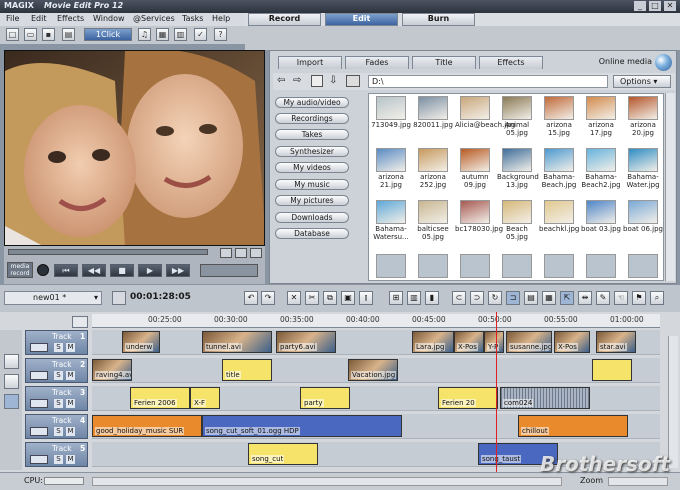 Image resolution: width=680 pixels, height=490 pixels. I want to click on track-header: Track 5 S M, so click(56, 454).